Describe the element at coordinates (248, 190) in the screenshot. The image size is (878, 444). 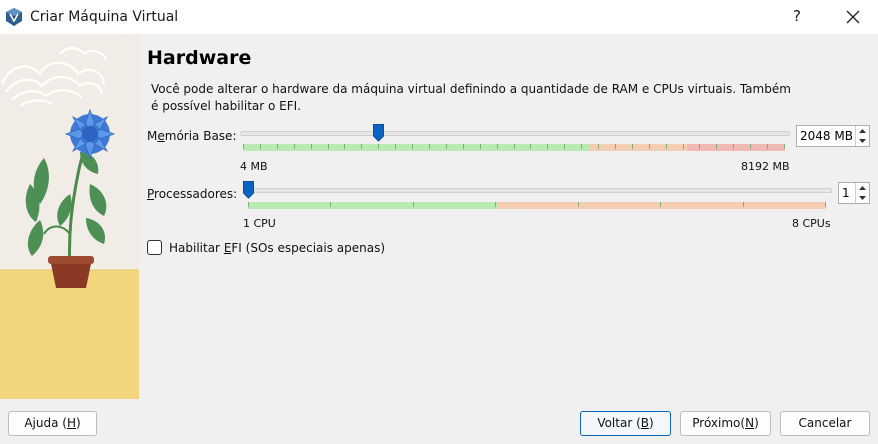
I see `processors-slider-handle` at that location.